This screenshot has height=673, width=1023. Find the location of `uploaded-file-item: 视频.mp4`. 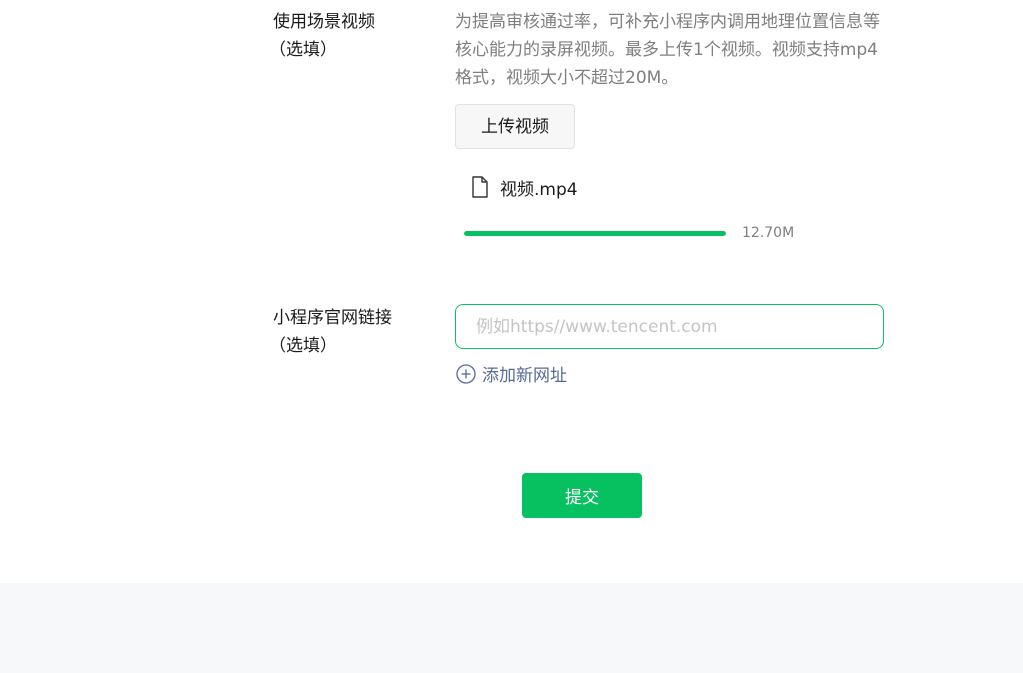

uploaded-file-item: 视频.mp4 is located at coordinates (524, 187).